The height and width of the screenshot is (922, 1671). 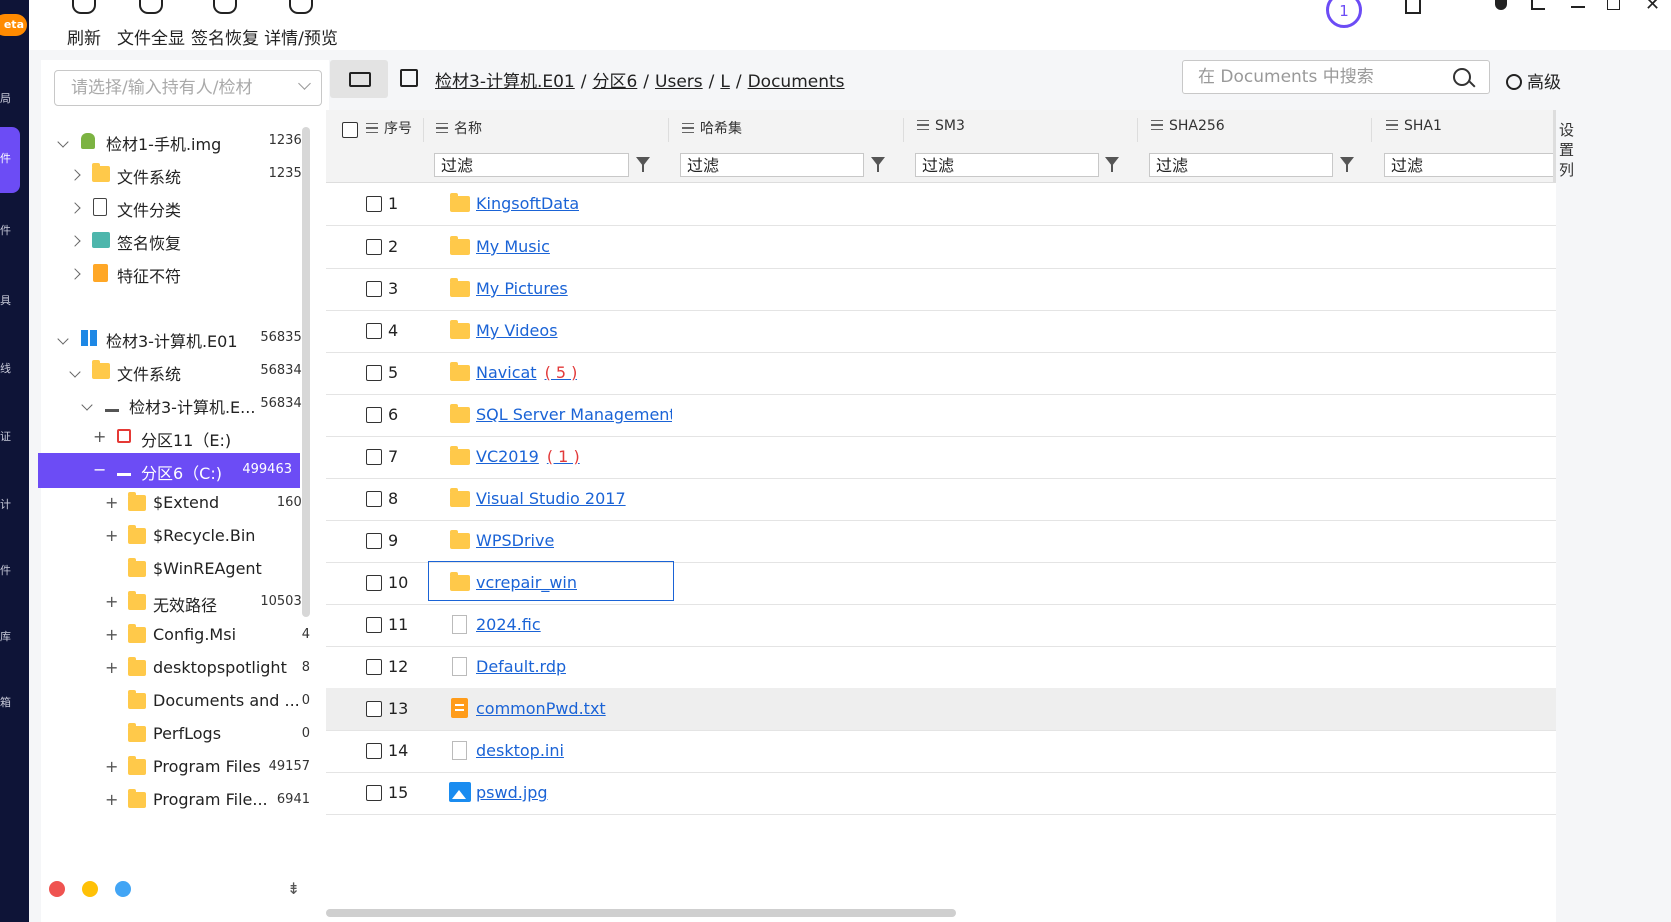 I want to click on tree-item-partition-c: − 分区6（C:) 499463, so click(x=169, y=470).